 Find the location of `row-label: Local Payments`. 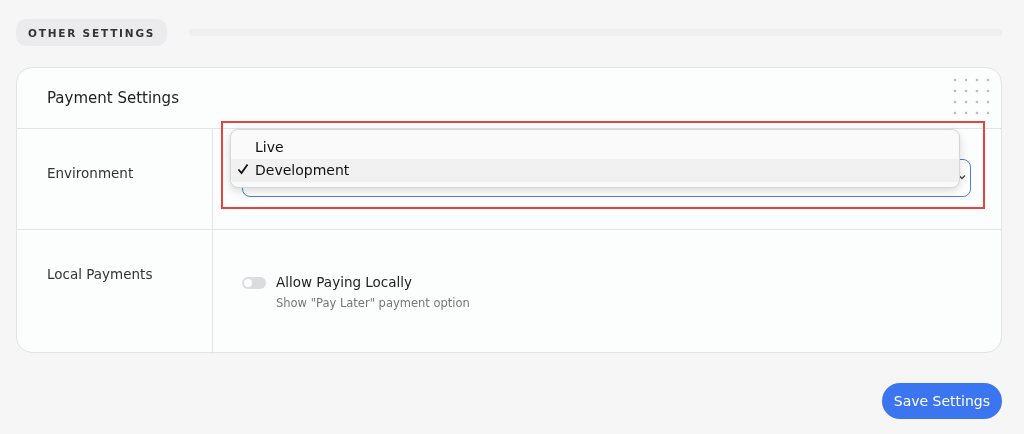

row-label: Local Payments is located at coordinates (100, 274).